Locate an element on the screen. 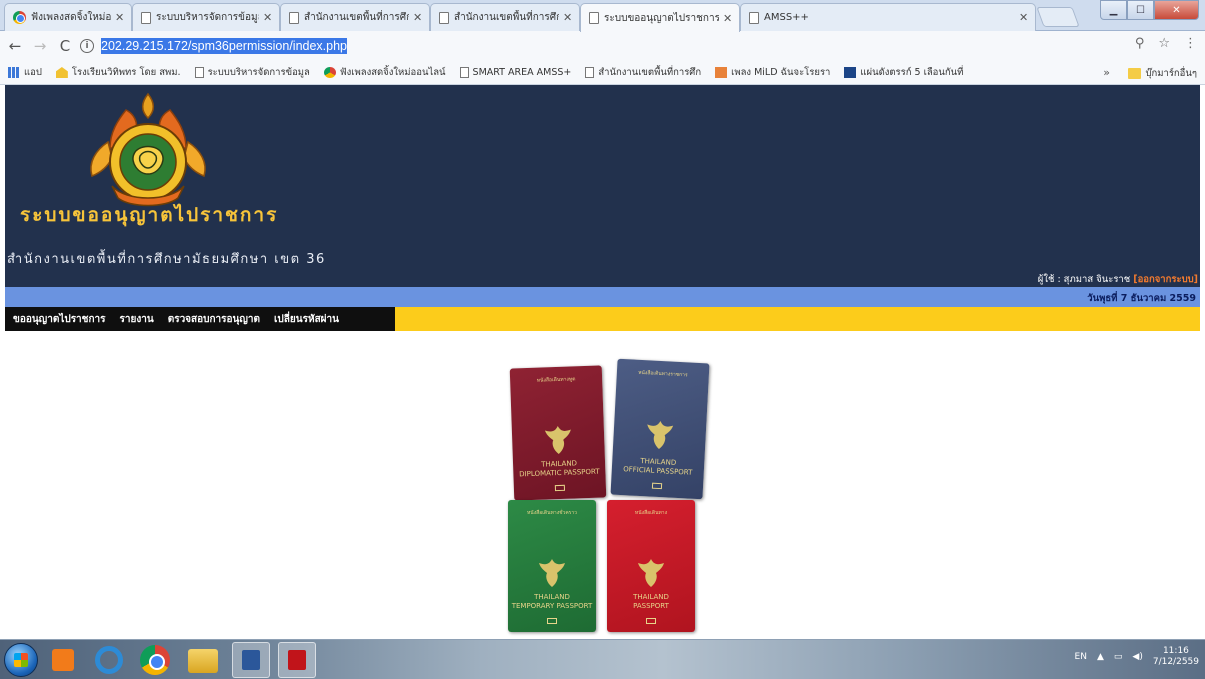 Image resolution: width=1205 pixels, height=679 pixels. menu-report: รายงาน is located at coordinates (137, 319).